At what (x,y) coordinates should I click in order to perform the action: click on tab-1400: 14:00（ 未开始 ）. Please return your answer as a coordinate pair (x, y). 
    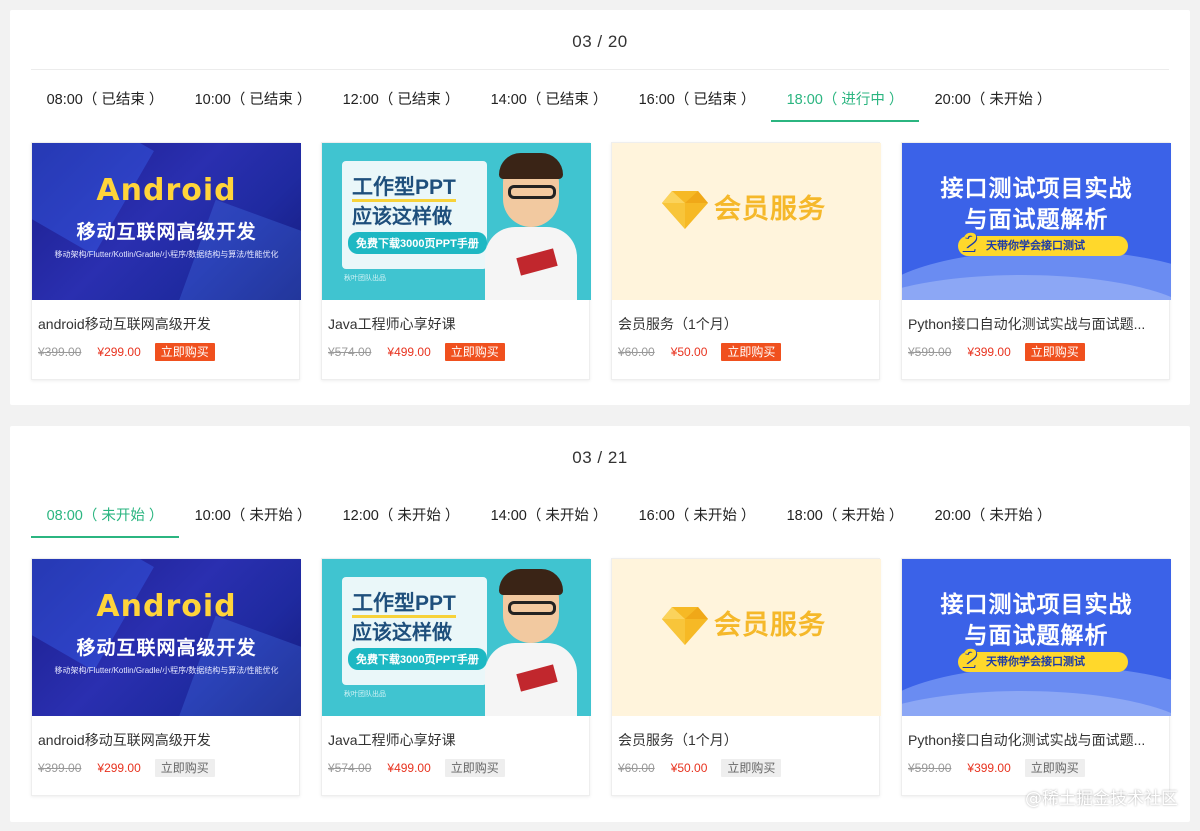
    Looking at the image, I should click on (549, 515).